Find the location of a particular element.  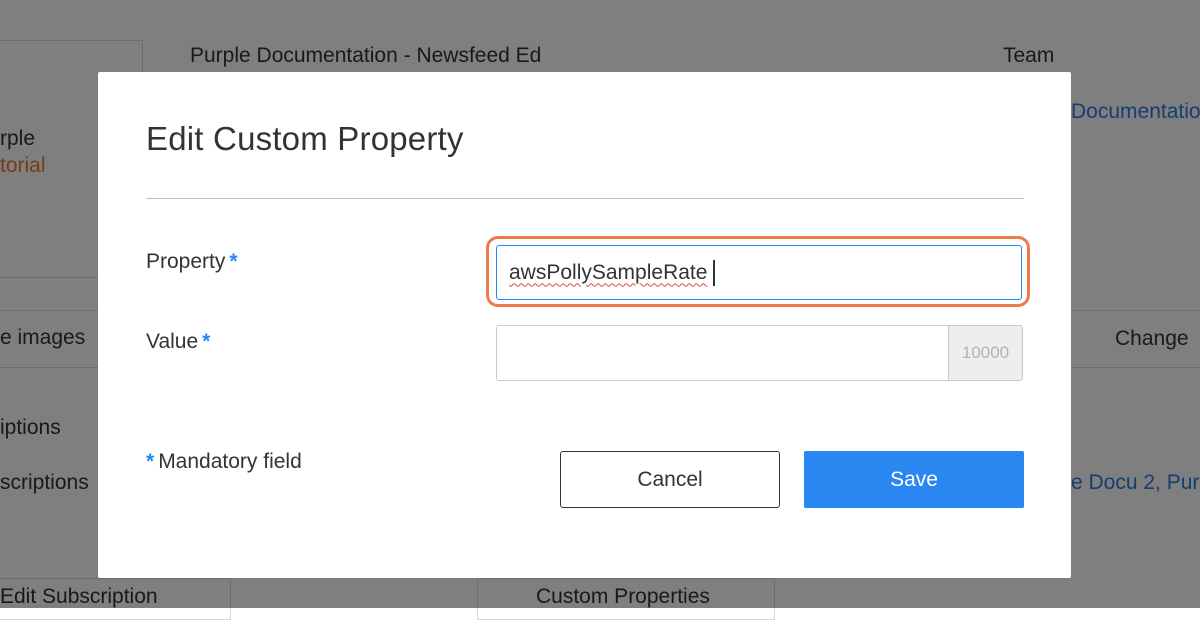

mandatory-note: * Mandatory field is located at coordinates (224, 462).